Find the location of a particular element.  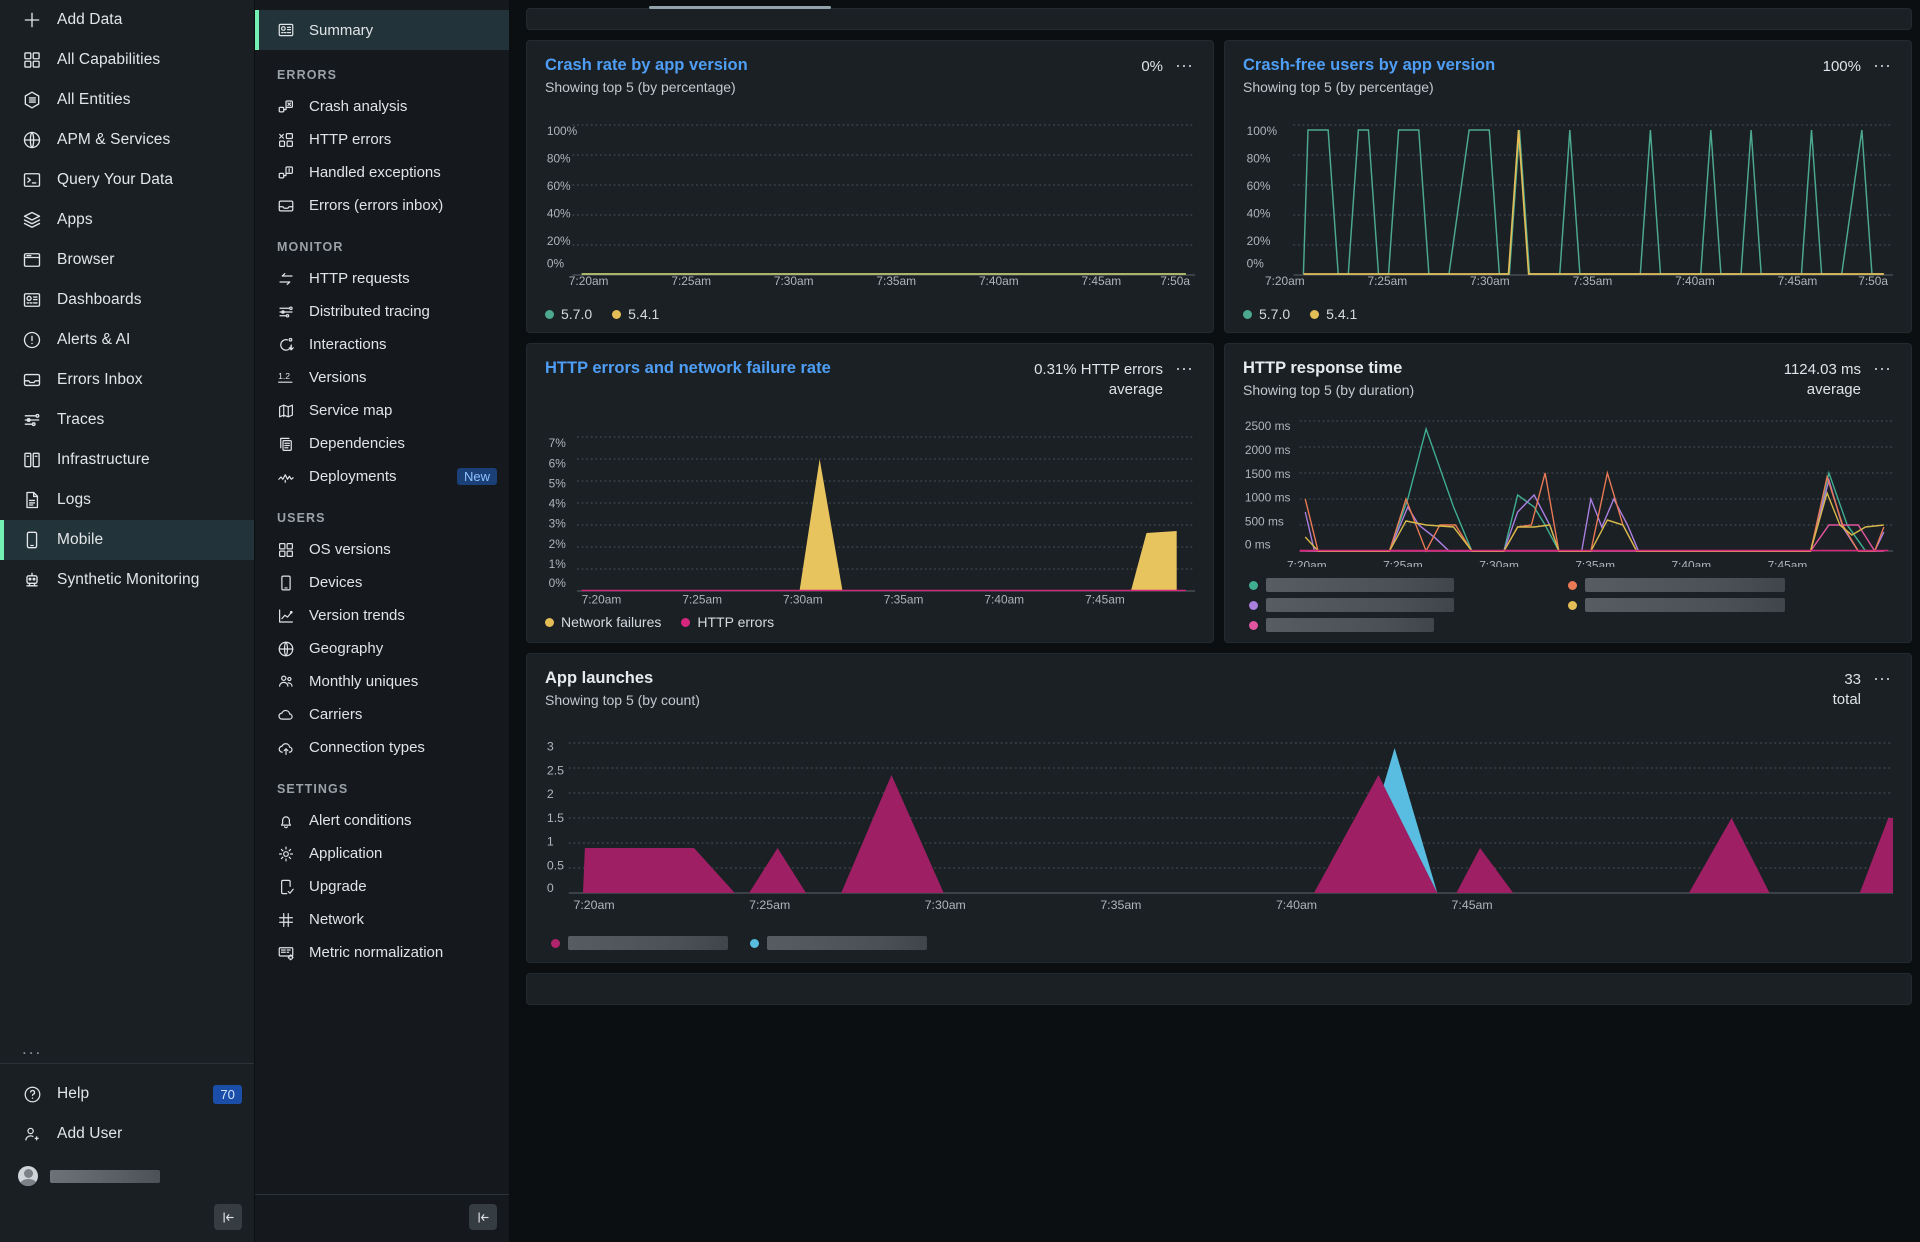

sidebar-item-traces: Traces is located at coordinates (127, 420).